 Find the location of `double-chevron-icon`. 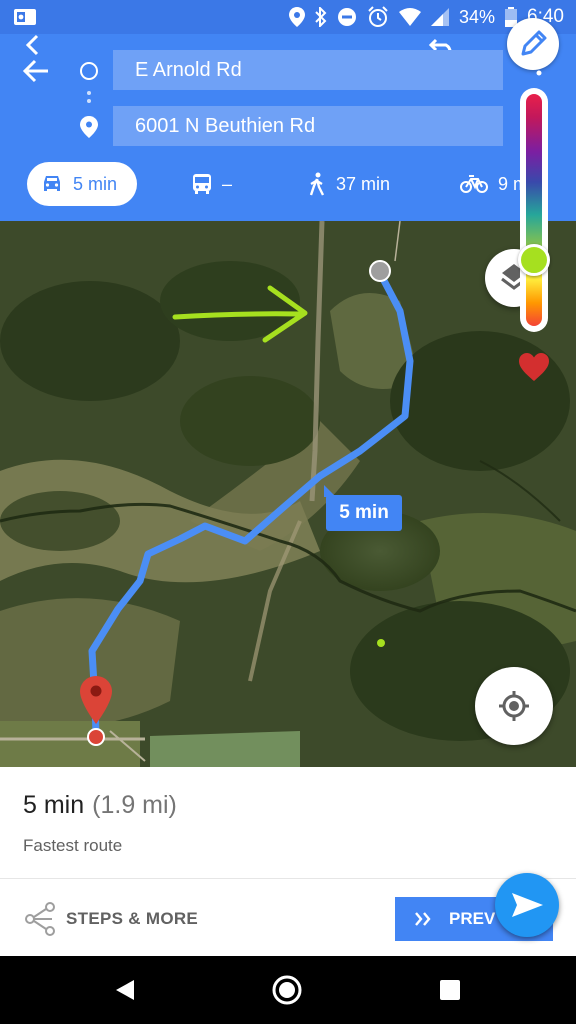

double-chevron-icon is located at coordinates (423, 919).